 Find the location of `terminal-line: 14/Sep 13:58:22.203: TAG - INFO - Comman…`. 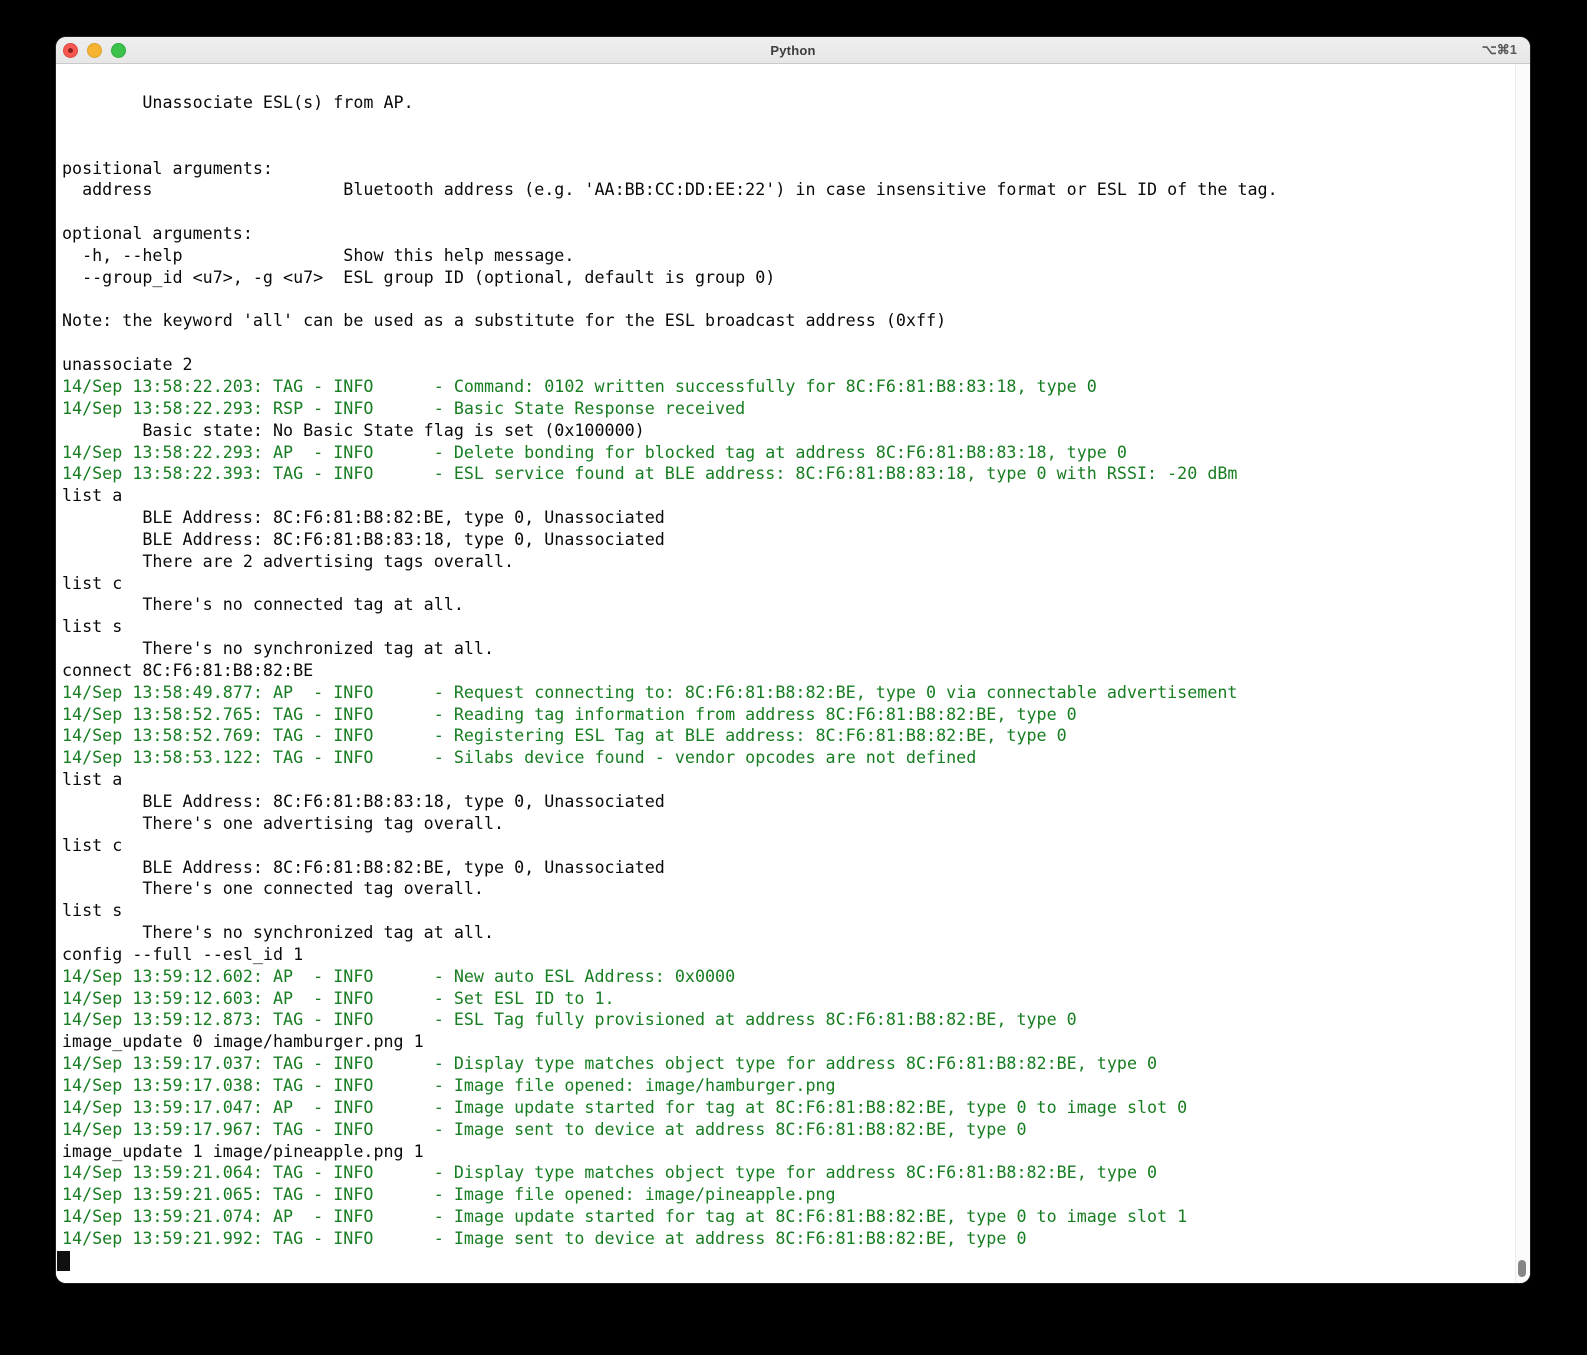

terminal-line: 14/Sep 13:58:22.203: TAG - INFO - Comman… is located at coordinates (579, 385).